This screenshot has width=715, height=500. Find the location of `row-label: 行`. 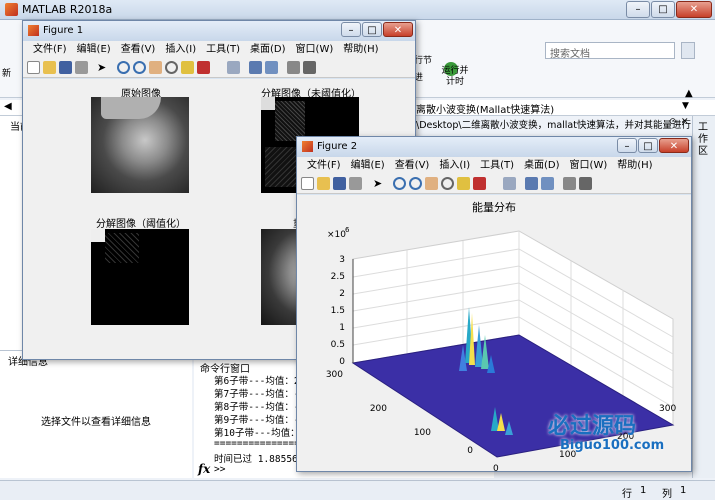

row-label: 行 is located at coordinates (627, 494).